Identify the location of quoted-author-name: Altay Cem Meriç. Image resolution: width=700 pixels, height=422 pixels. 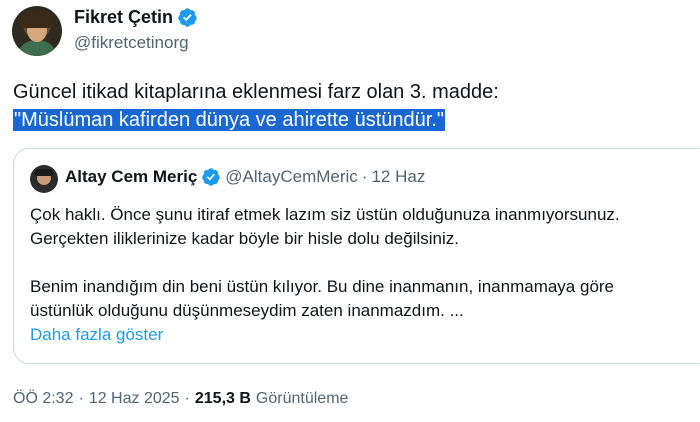
(131, 177).